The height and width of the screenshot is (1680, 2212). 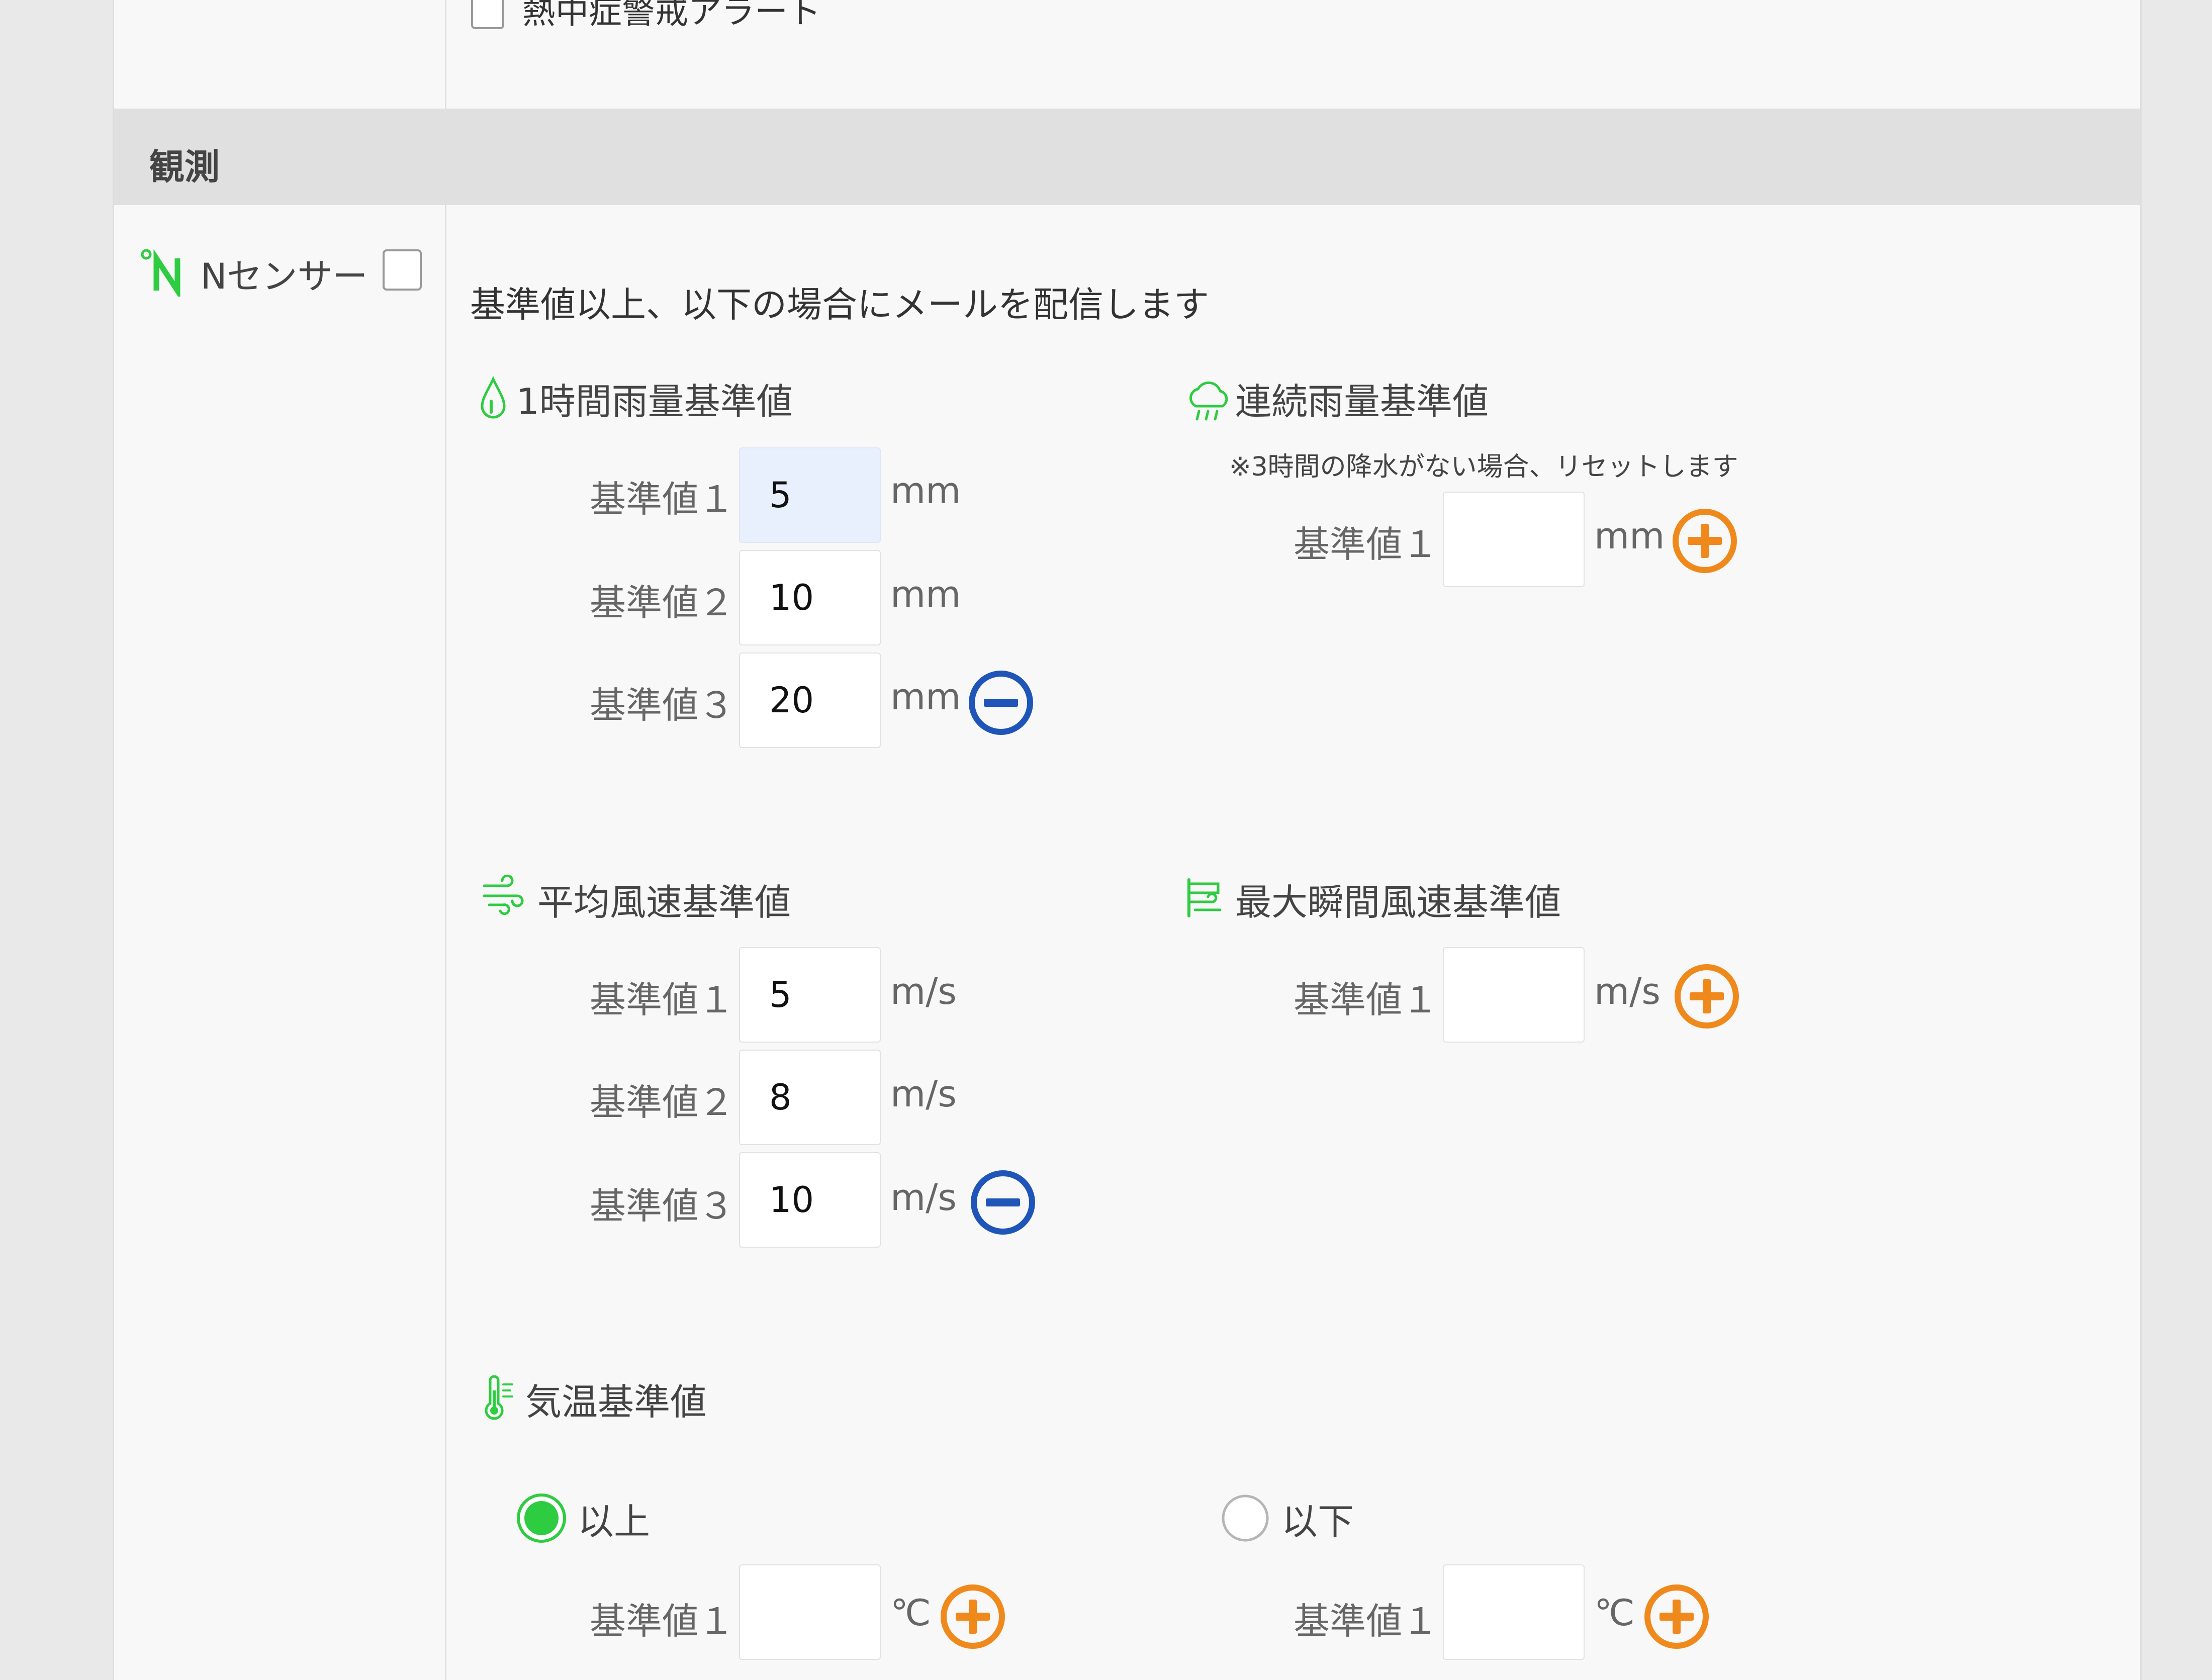 I want to click on info-text: 基準値以上、以下の場合にメールを配信します, so click(x=839, y=304).